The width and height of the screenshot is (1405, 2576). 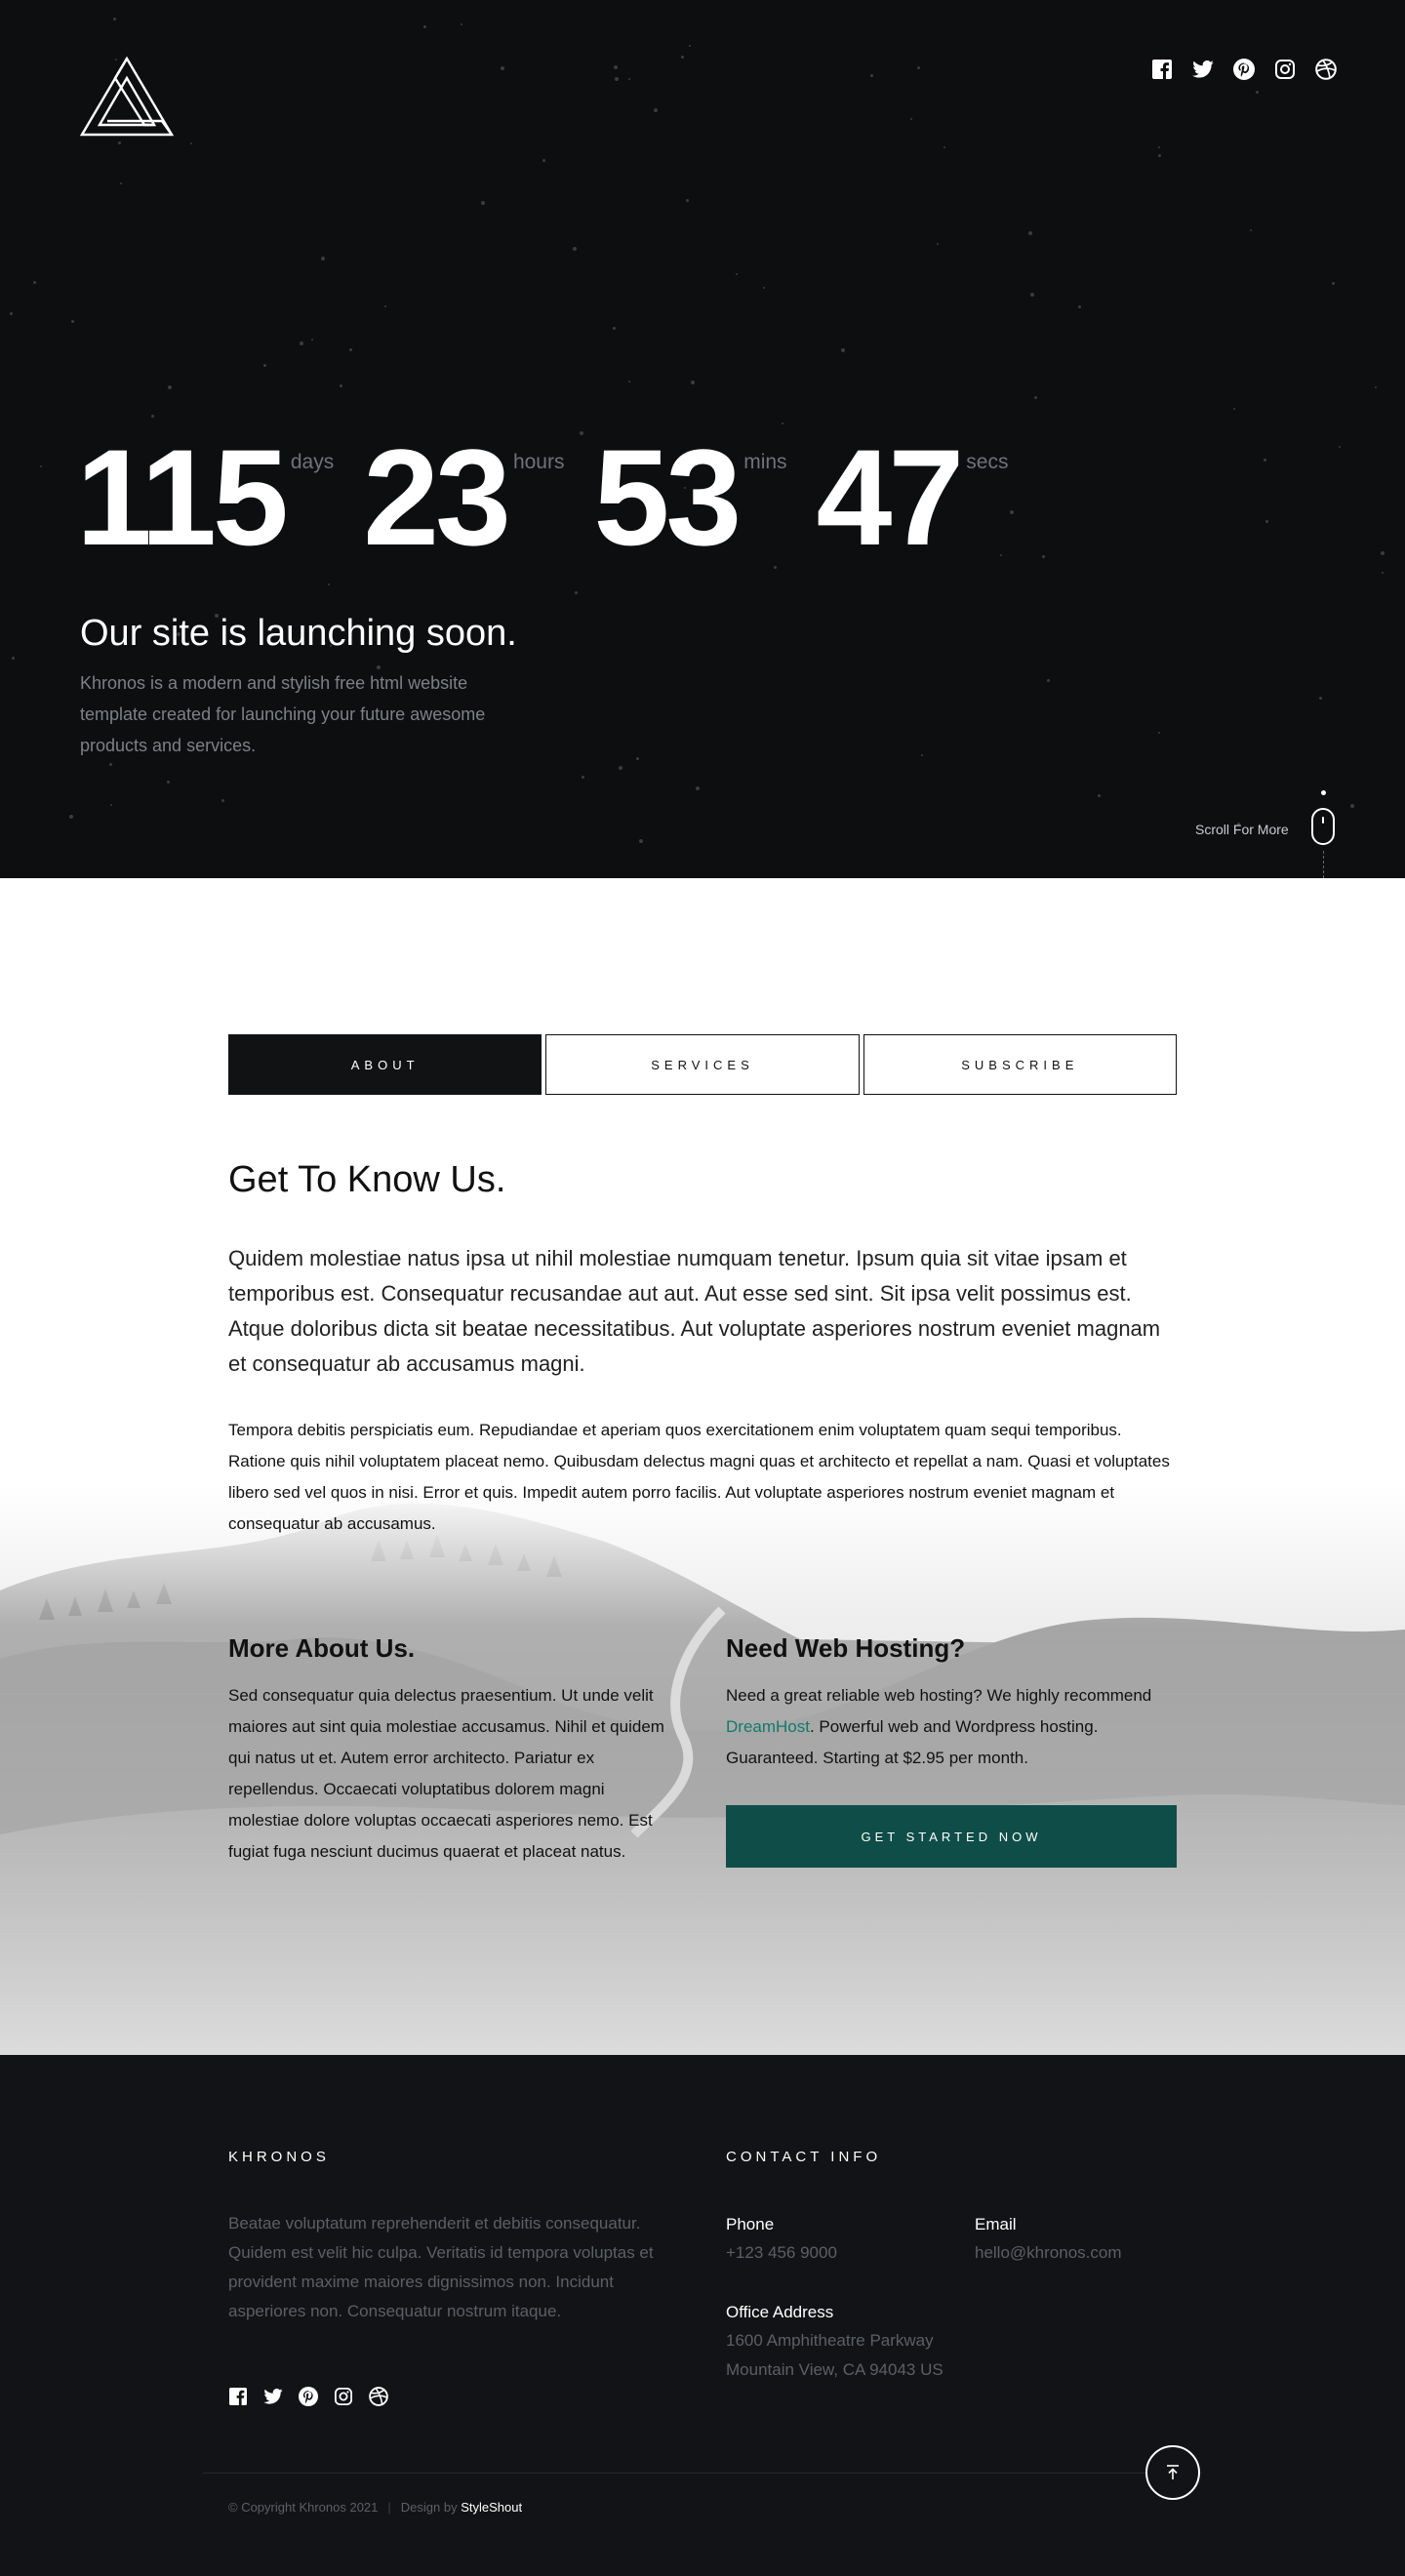 What do you see at coordinates (437, 497) in the screenshot?
I see `hours-value: 23` at bounding box center [437, 497].